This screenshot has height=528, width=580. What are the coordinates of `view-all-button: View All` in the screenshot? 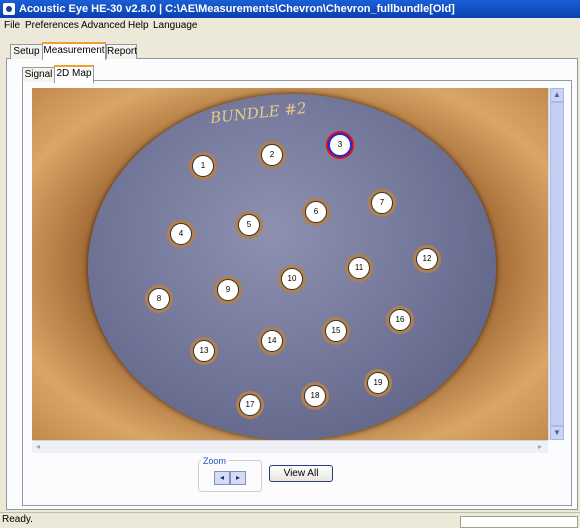 It's located at (301, 473).